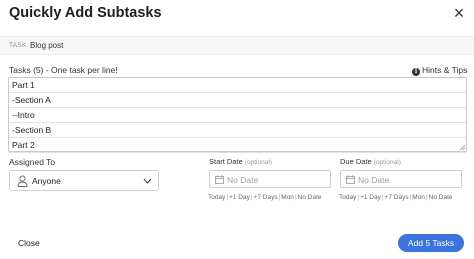 This screenshot has width=474, height=259. Describe the element at coordinates (237, 45) in the screenshot. I see `parent-task-bar: TASK Blog post` at that location.